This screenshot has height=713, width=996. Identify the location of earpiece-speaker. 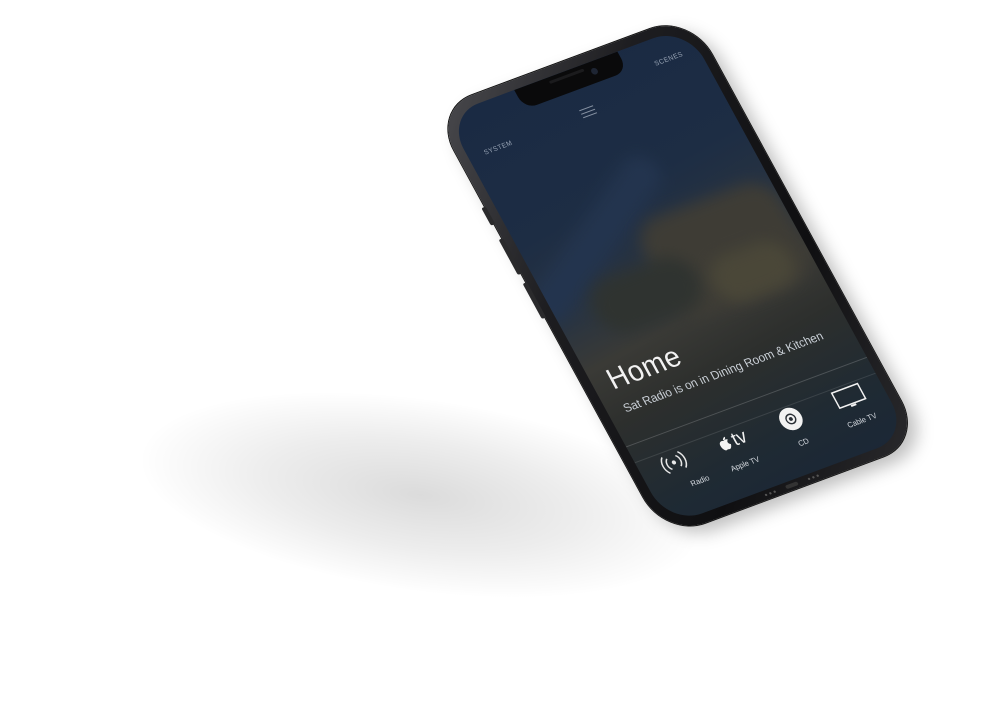
(566, 76).